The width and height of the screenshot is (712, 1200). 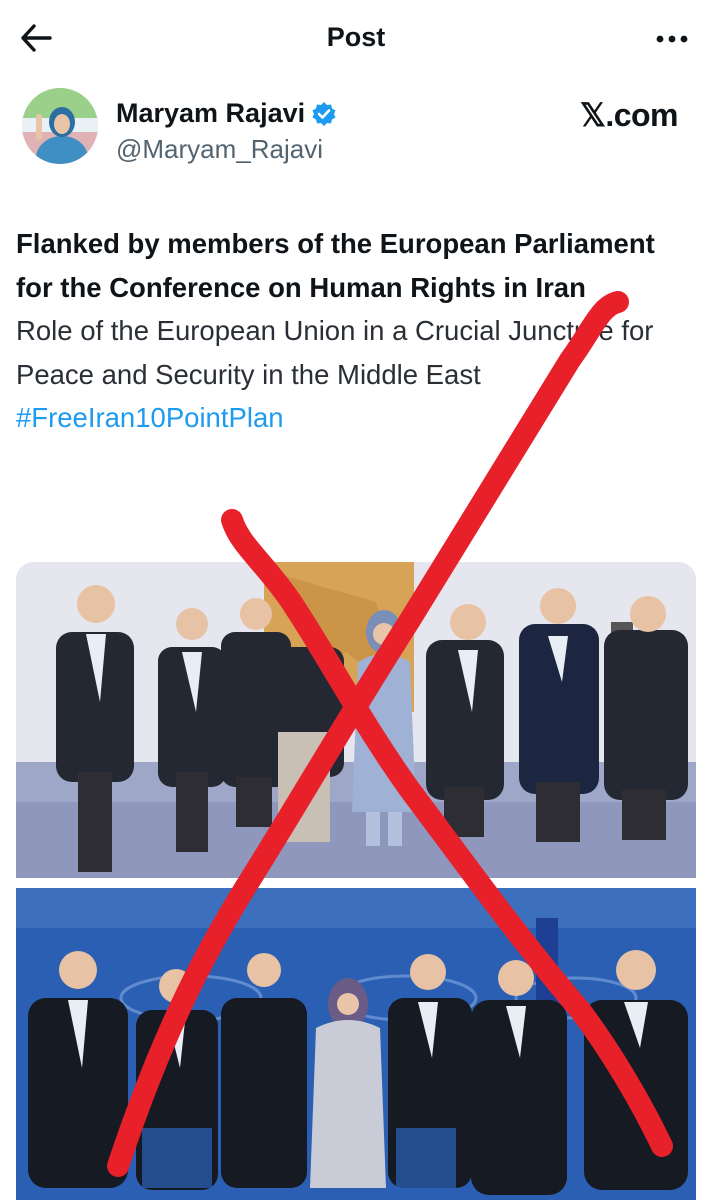 What do you see at coordinates (346, 418) in the screenshot?
I see `hashtag-link: #FreeIran10PointPlan` at bounding box center [346, 418].